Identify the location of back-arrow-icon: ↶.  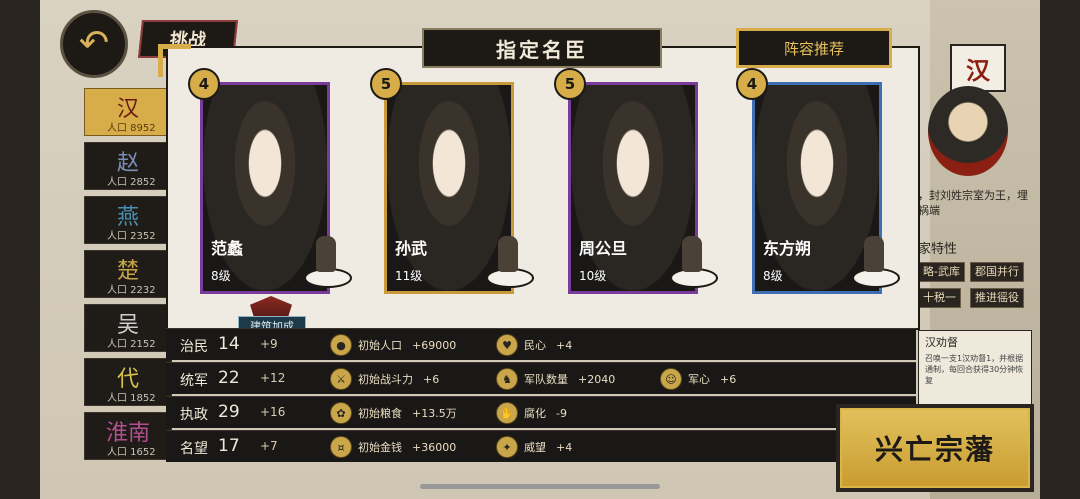
(94, 43).